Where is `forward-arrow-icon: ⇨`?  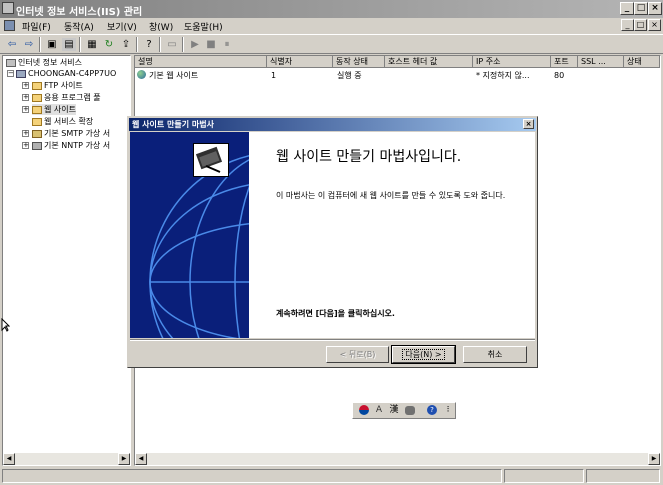 forward-arrow-icon: ⇨ is located at coordinates (29, 44).